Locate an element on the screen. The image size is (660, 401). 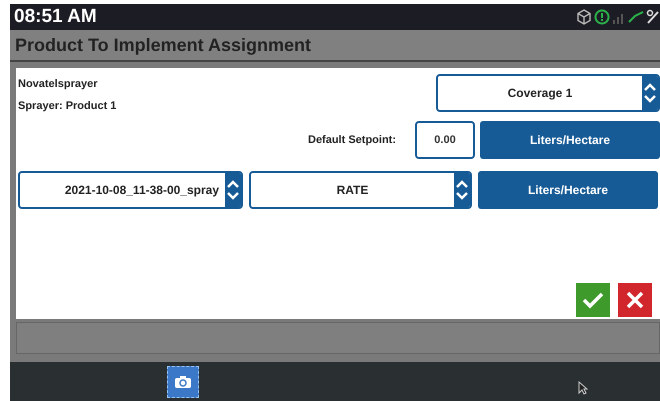
cube-icon is located at coordinates (584, 17).